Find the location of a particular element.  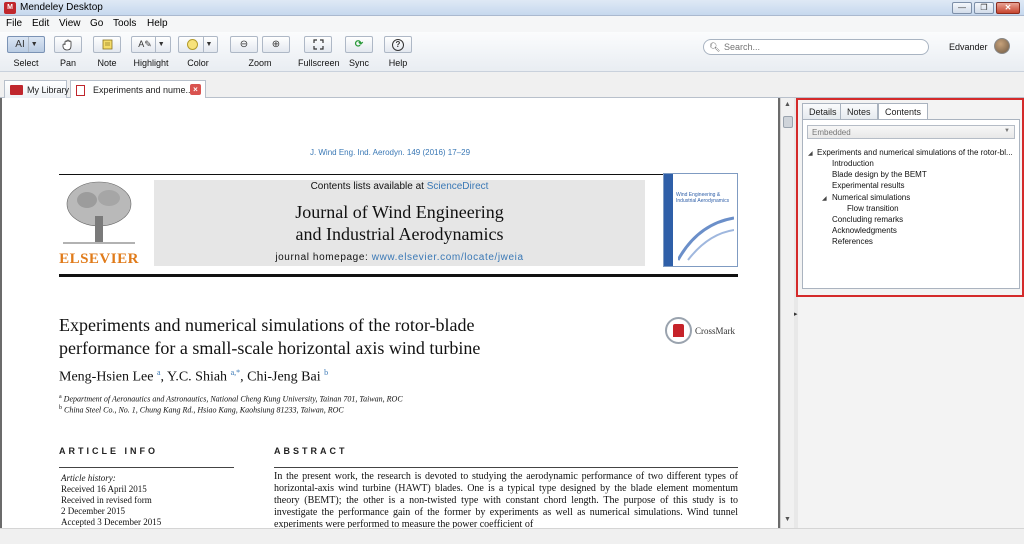

select-tool: AI ▼ Select is located at coordinates (26, 52).